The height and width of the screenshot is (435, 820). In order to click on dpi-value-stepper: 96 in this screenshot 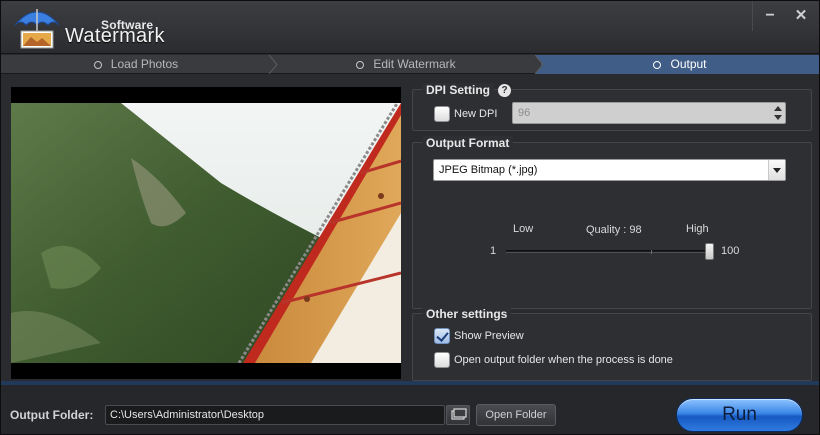, I will do `click(649, 113)`.